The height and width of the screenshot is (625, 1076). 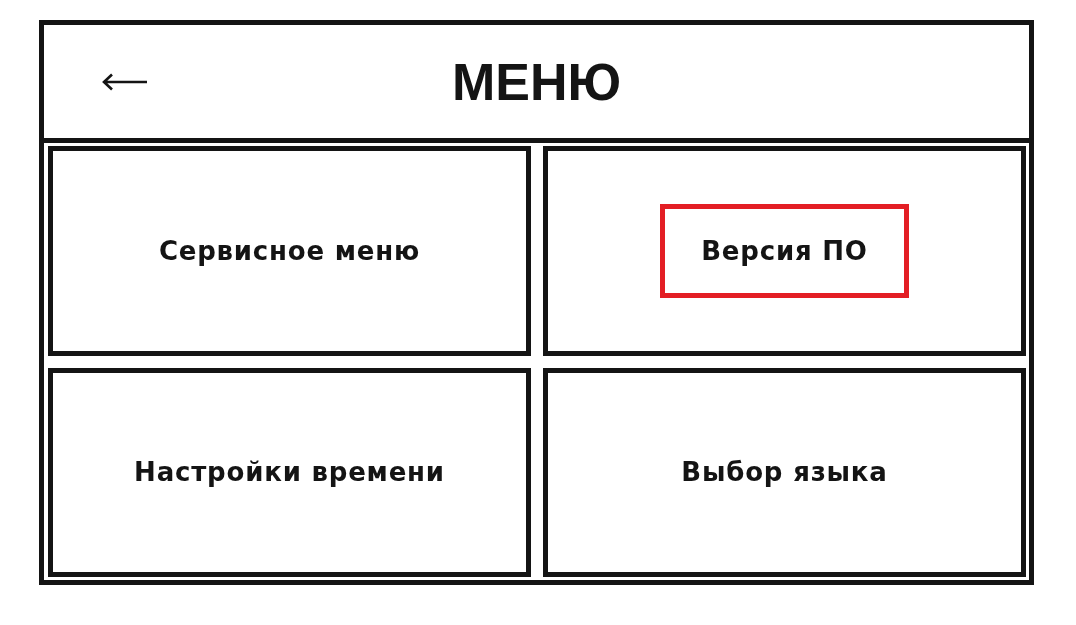 I want to click on back-button, so click(x=125, y=81).